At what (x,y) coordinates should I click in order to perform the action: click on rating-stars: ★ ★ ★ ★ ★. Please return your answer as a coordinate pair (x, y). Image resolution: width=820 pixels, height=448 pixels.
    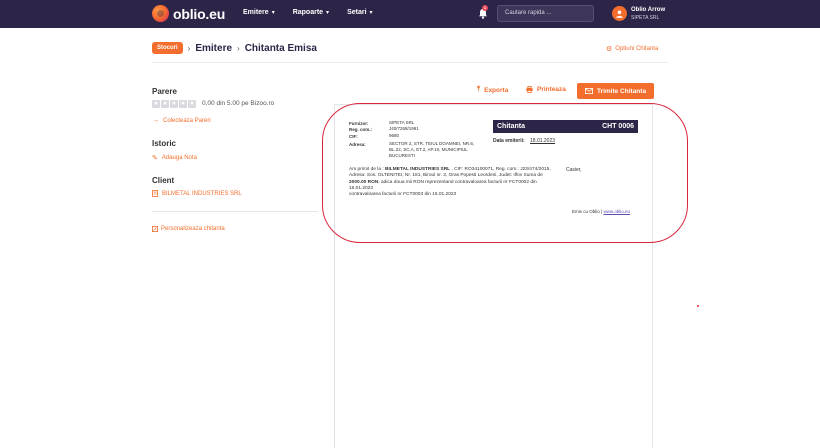
    Looking at the image, I should click on (174, 104).